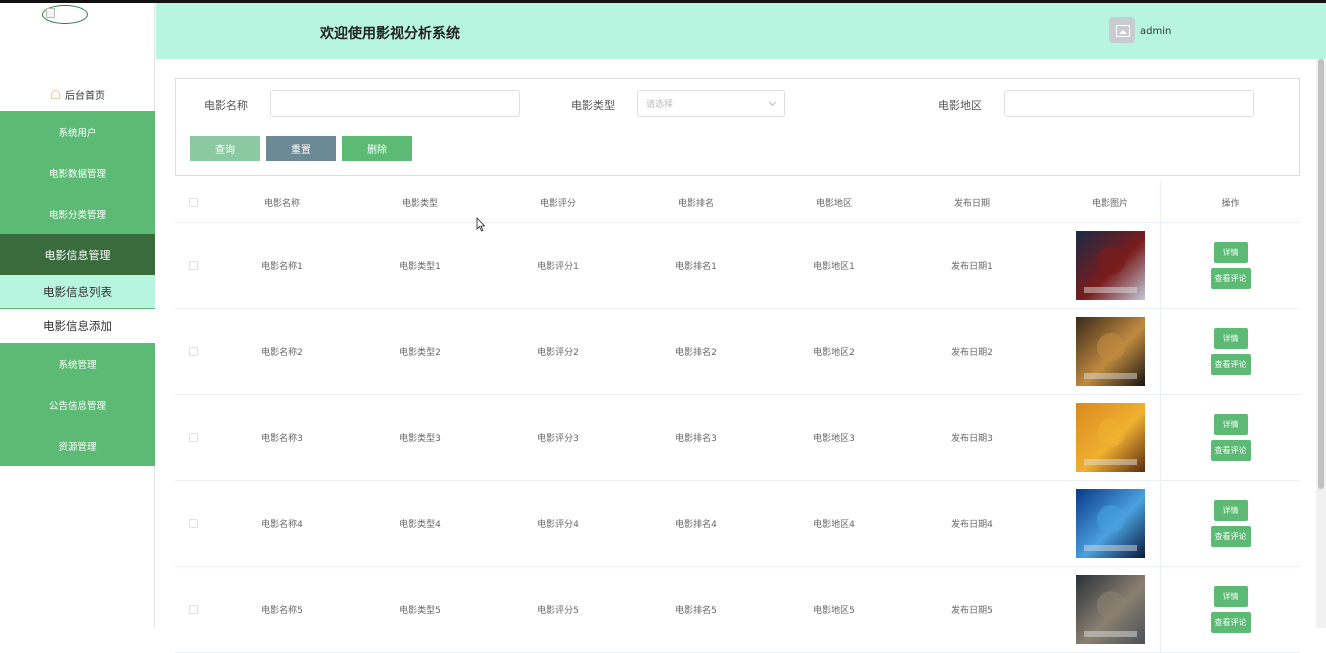  I want to click on cell-score: 电影评分4, so click(558, 525).